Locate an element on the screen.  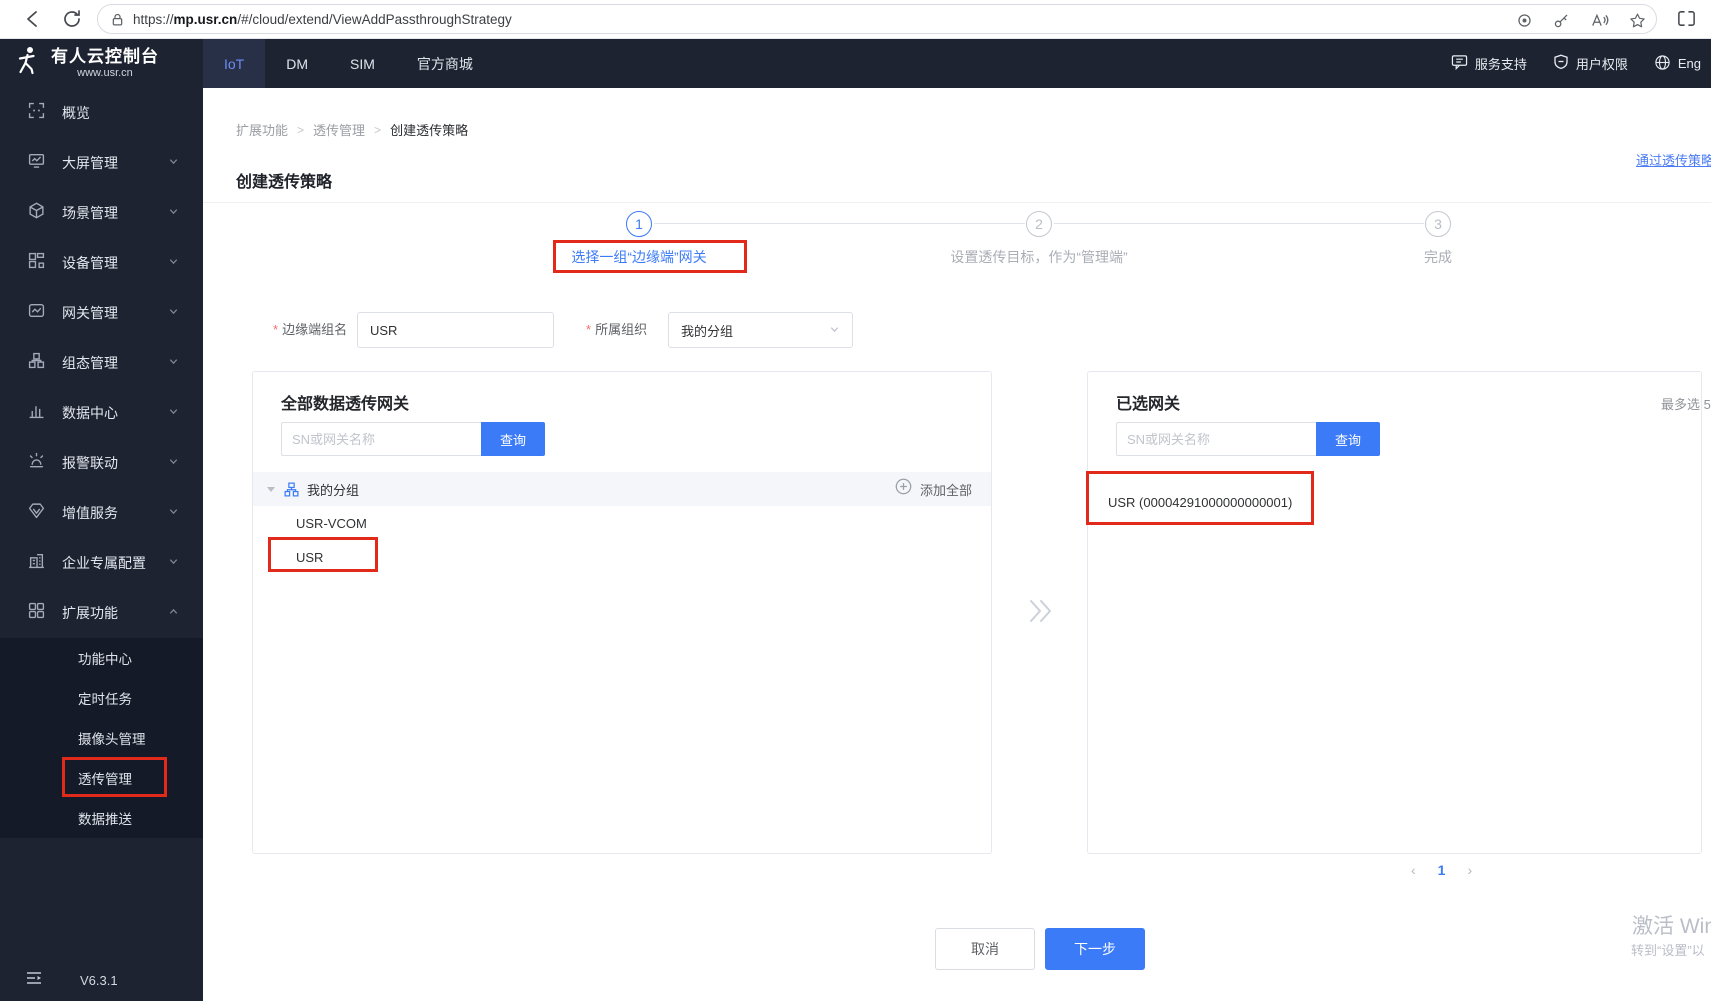
pagination-prev-icon: ‹ is located at coordinates (1413, 870).